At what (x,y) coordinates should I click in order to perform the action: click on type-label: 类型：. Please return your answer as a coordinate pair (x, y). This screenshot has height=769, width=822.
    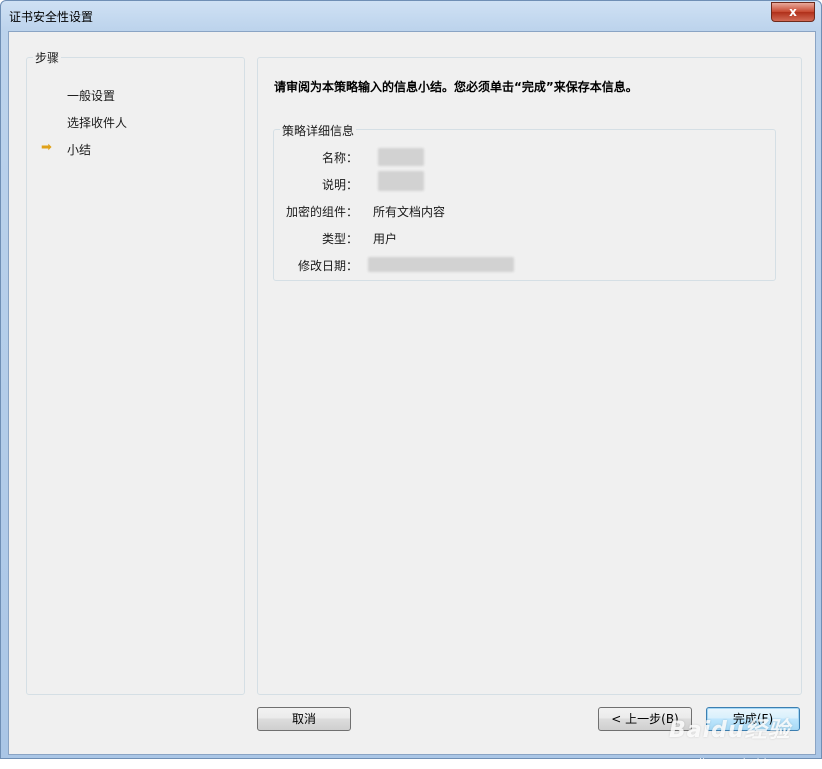
    Looking at the image, I should click on (339, 239).